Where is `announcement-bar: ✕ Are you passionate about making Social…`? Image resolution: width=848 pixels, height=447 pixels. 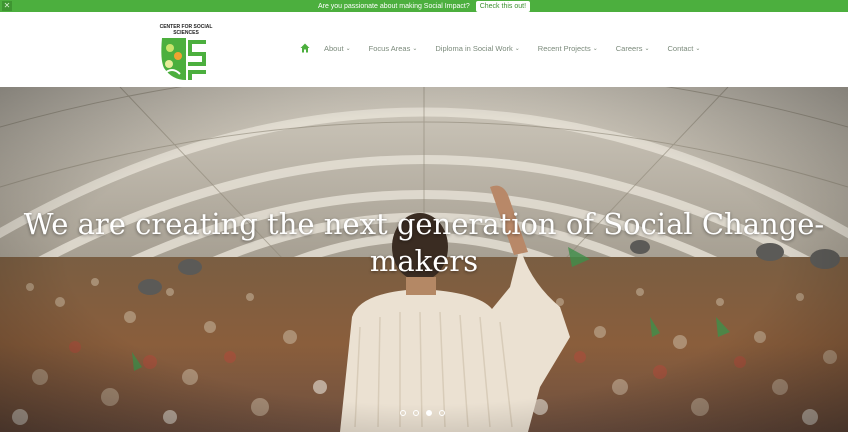
announcement-bar: ✕ Are you passionate about making Social… is located at coordinates (424, 6).